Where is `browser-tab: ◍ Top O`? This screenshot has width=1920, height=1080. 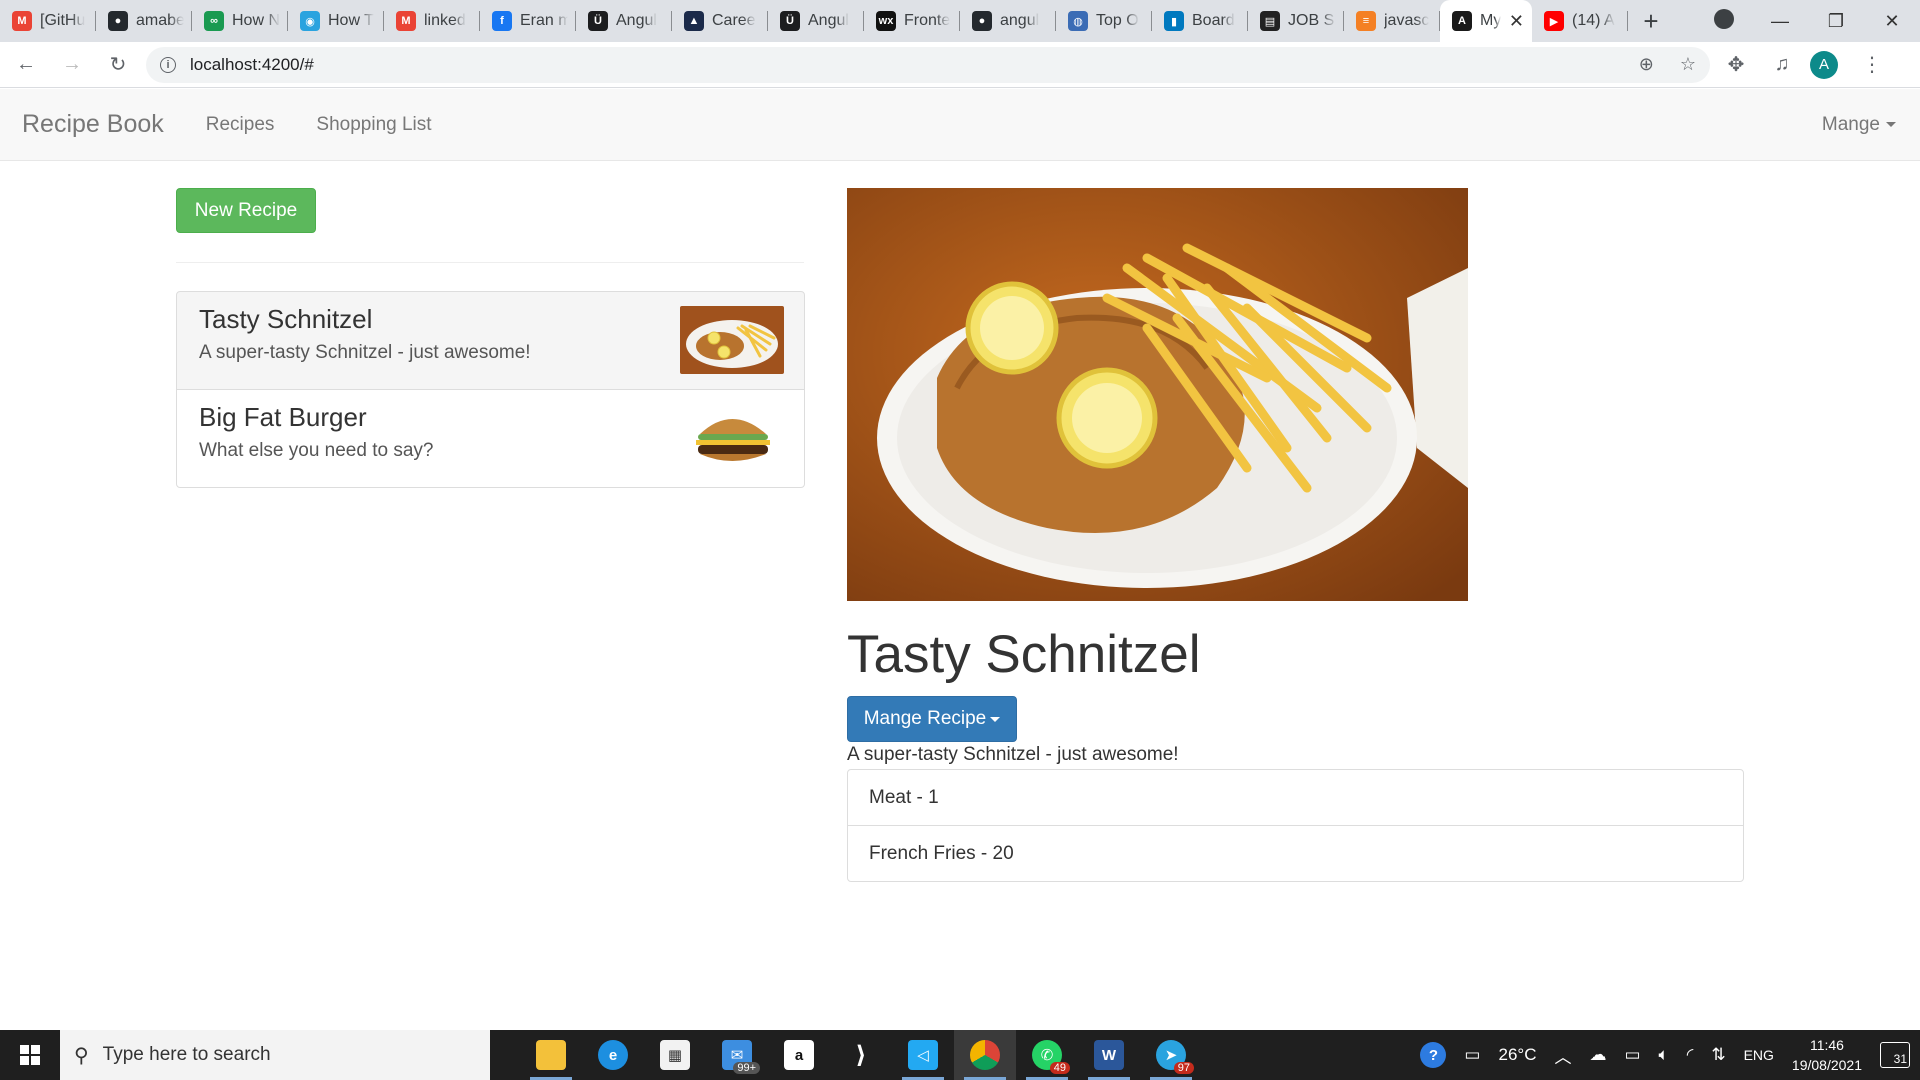
browser-tab: ◍ Top O is located at coordinates (1104, 21).